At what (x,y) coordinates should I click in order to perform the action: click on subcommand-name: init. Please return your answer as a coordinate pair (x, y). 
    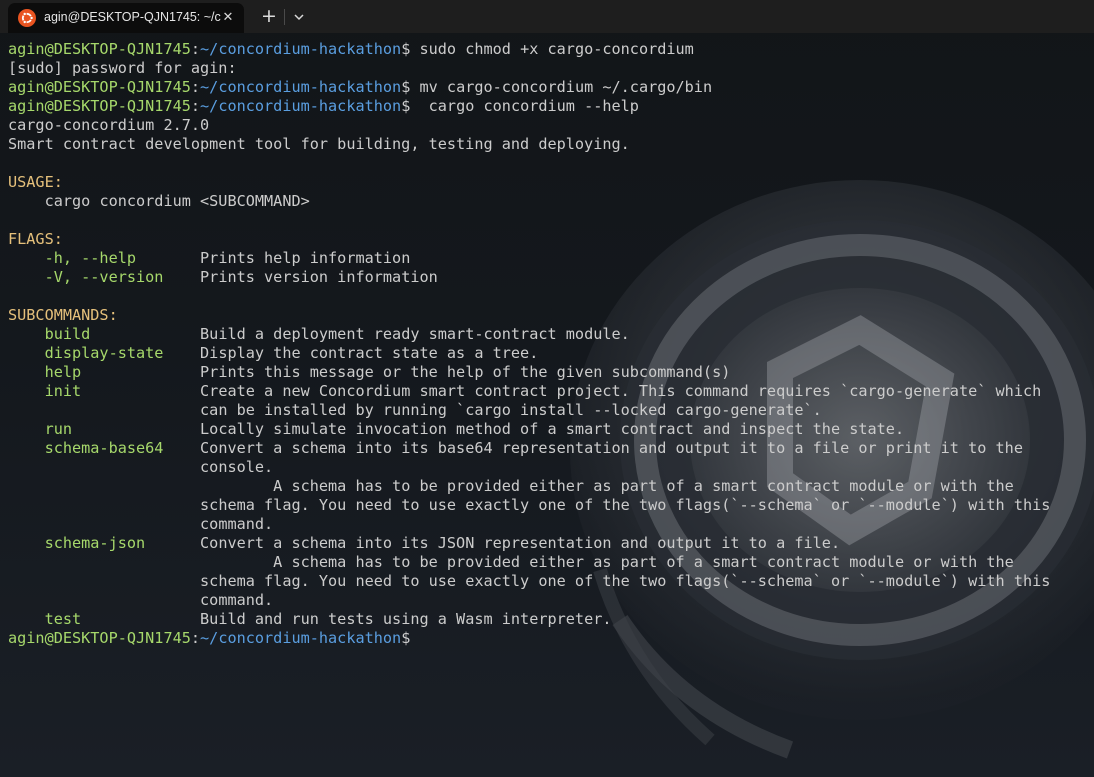
    Looking at the image, I should click on (104, 391).